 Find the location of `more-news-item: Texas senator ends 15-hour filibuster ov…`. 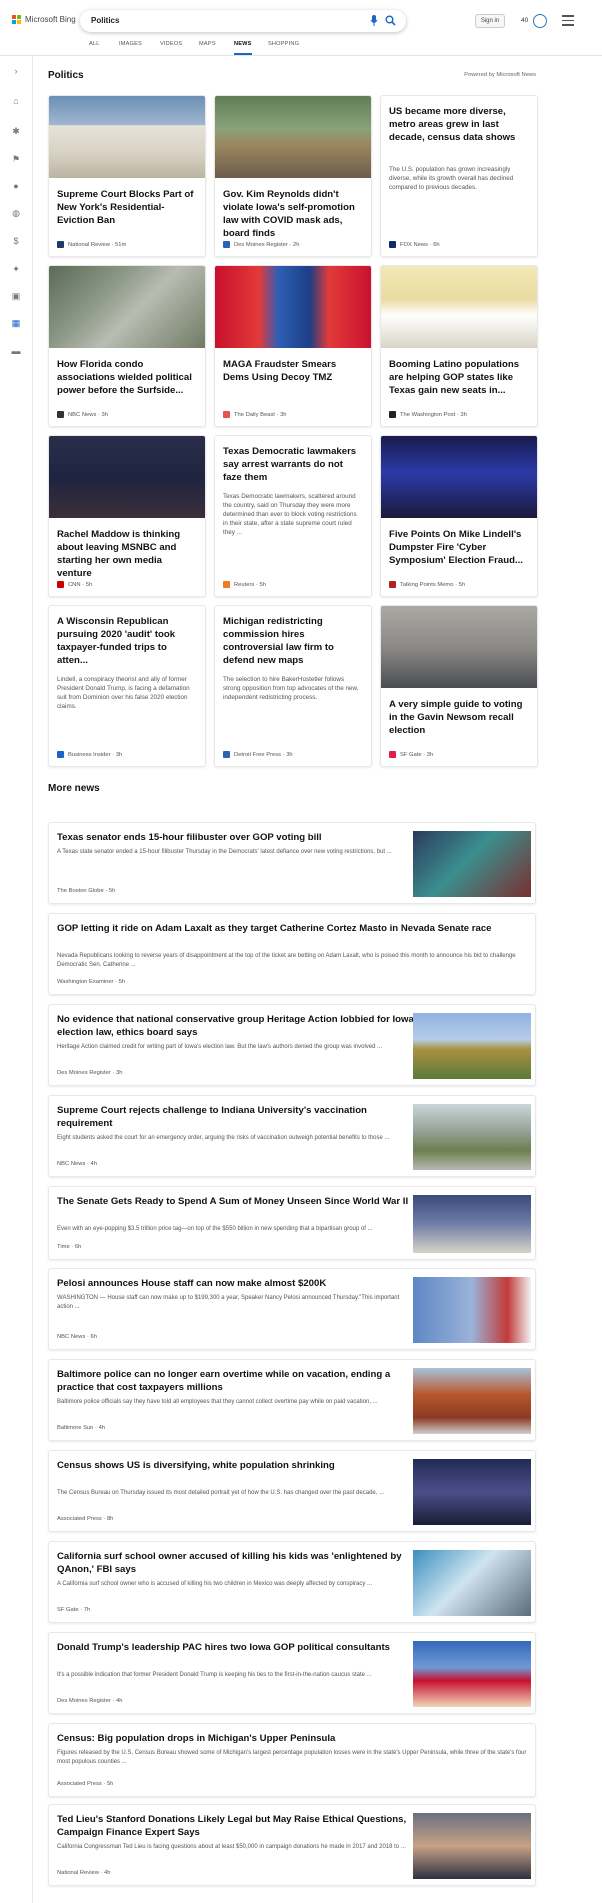

more-news-item: Texas senator ends 15-hour filibuster ov… is located at coordinates (292, 863).